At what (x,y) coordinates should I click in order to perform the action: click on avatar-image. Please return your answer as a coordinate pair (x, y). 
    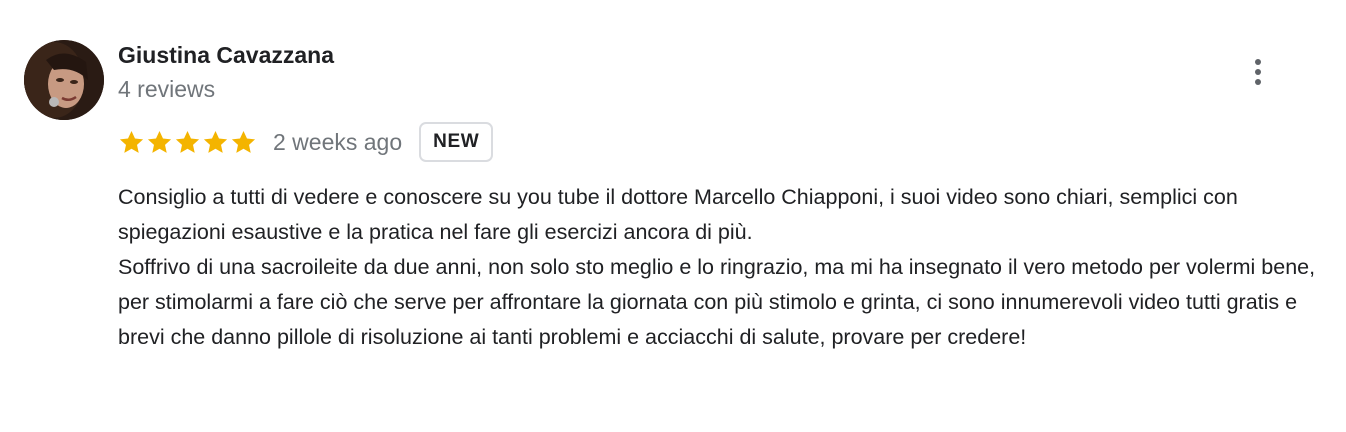
    Looking at the image, I should click on (64, 80).